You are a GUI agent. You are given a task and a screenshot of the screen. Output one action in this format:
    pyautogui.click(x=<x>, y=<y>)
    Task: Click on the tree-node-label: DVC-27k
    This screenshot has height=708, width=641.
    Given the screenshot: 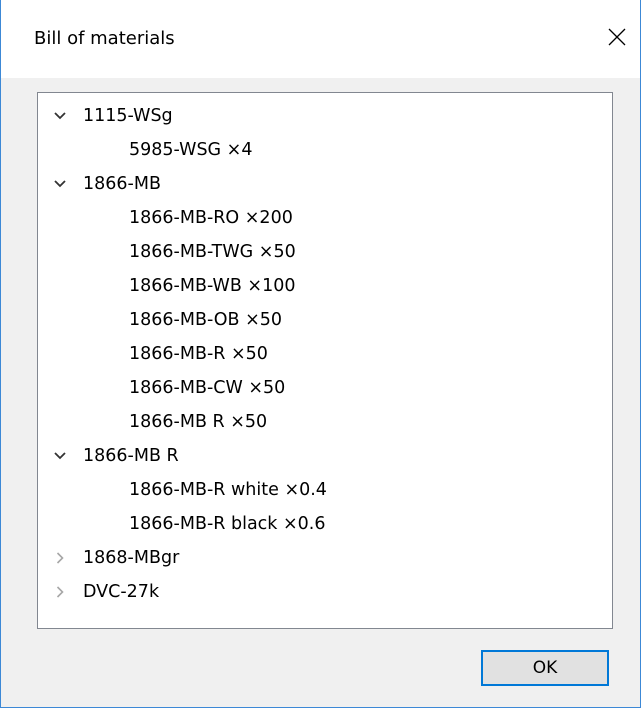 What is the action you would take?
    pyautogui.click(x=121, y=592)
    